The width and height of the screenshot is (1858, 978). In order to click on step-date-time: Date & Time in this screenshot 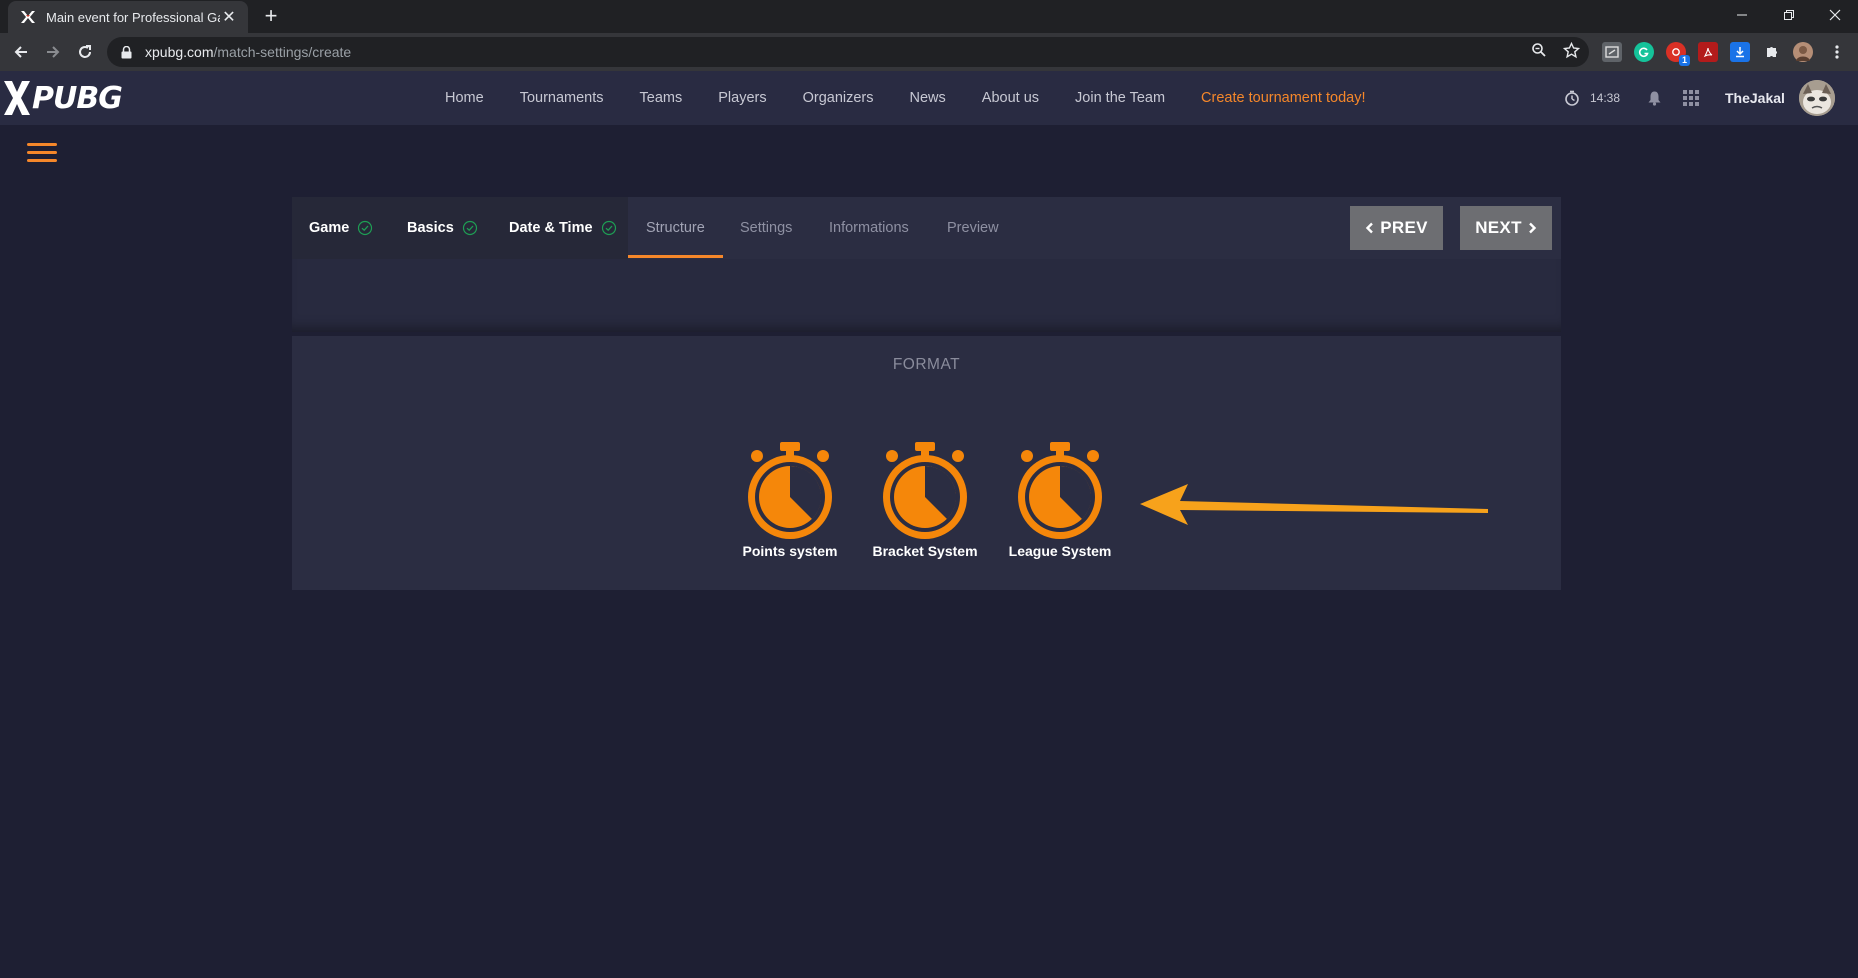, I will do `click(563, 228)`.